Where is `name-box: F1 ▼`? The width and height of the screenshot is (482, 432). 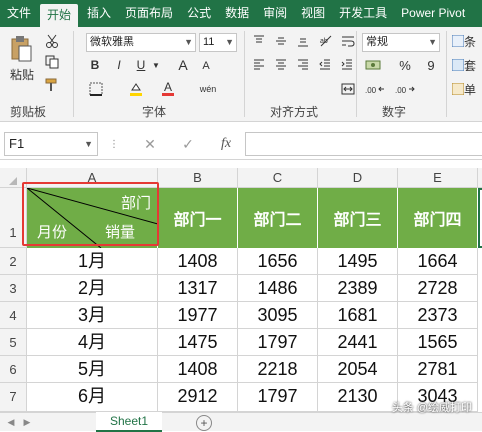 name-box: F1 ▼ is located at coordinates (51, 144).